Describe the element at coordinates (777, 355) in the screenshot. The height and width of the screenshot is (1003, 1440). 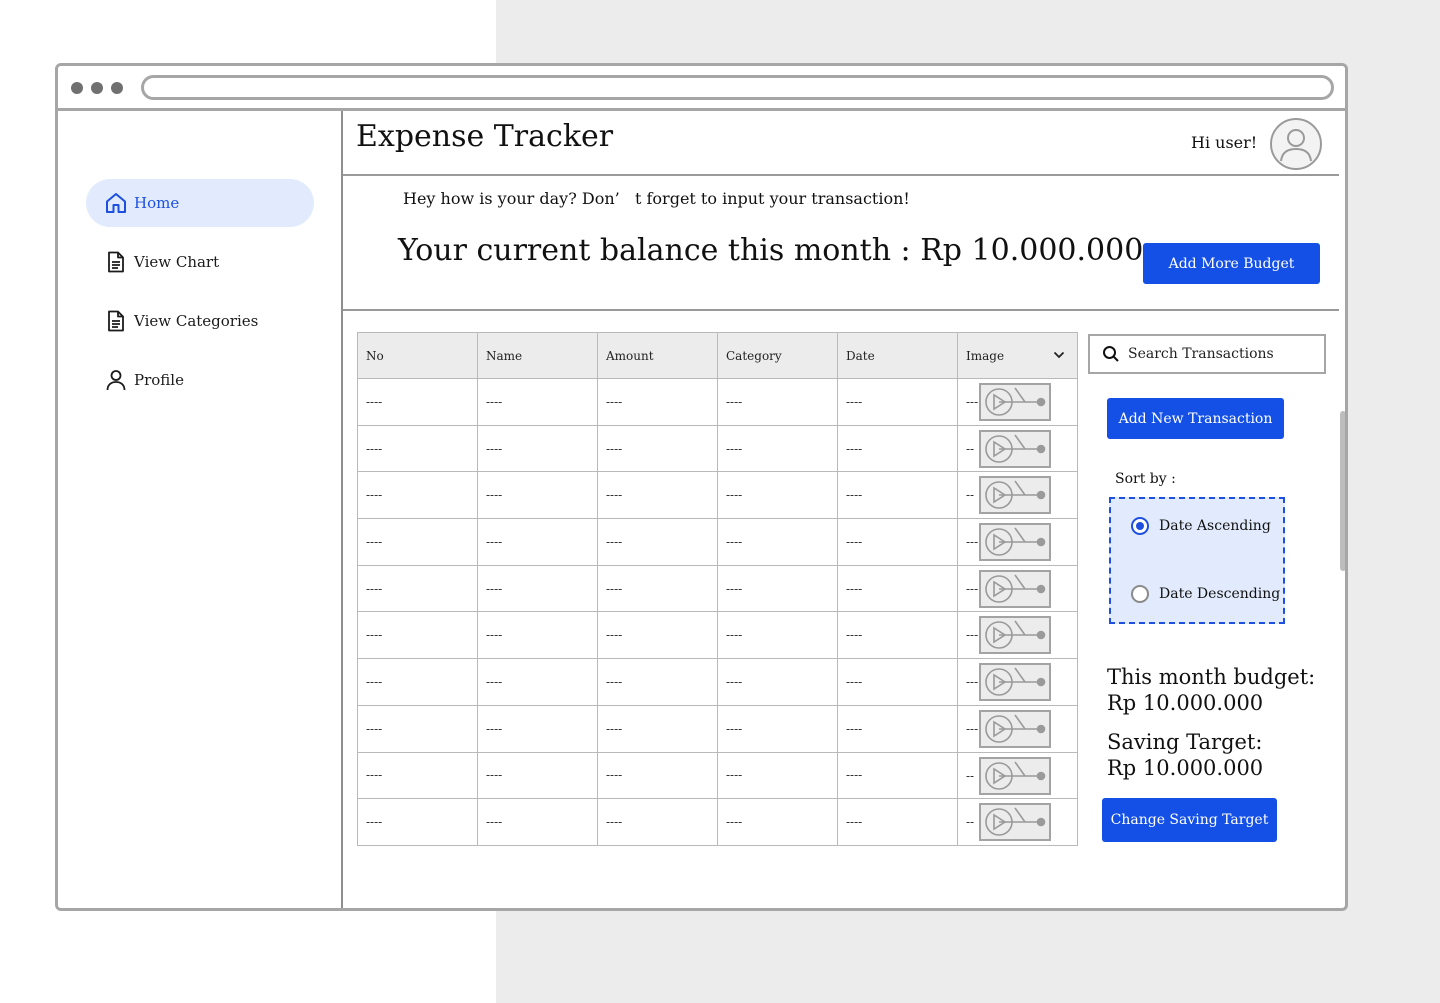
I see `column-header-category: Category` at that location.